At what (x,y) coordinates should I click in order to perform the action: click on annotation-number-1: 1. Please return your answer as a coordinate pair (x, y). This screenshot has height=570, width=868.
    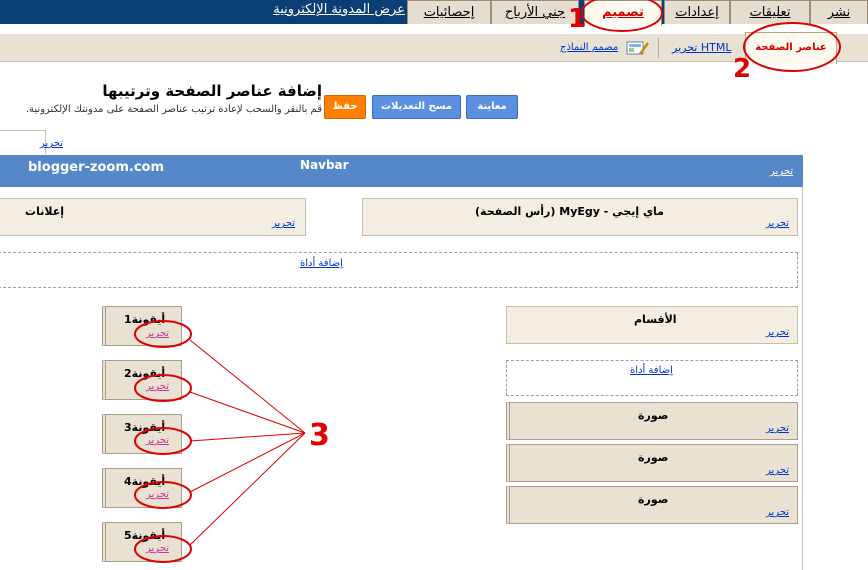
    Looking at the image, I should click on (577, 19).